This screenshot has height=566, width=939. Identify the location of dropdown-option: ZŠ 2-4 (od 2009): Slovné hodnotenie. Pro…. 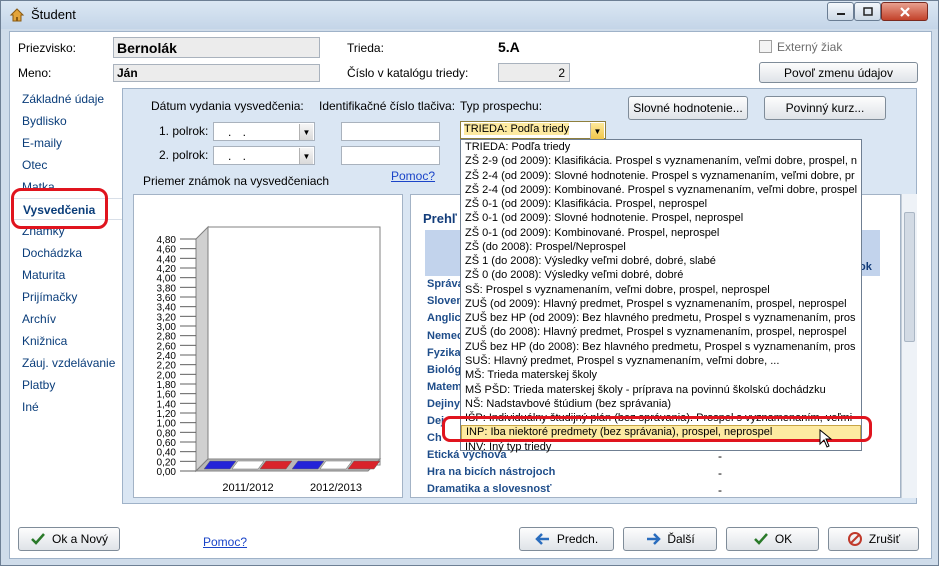
(661, 176).